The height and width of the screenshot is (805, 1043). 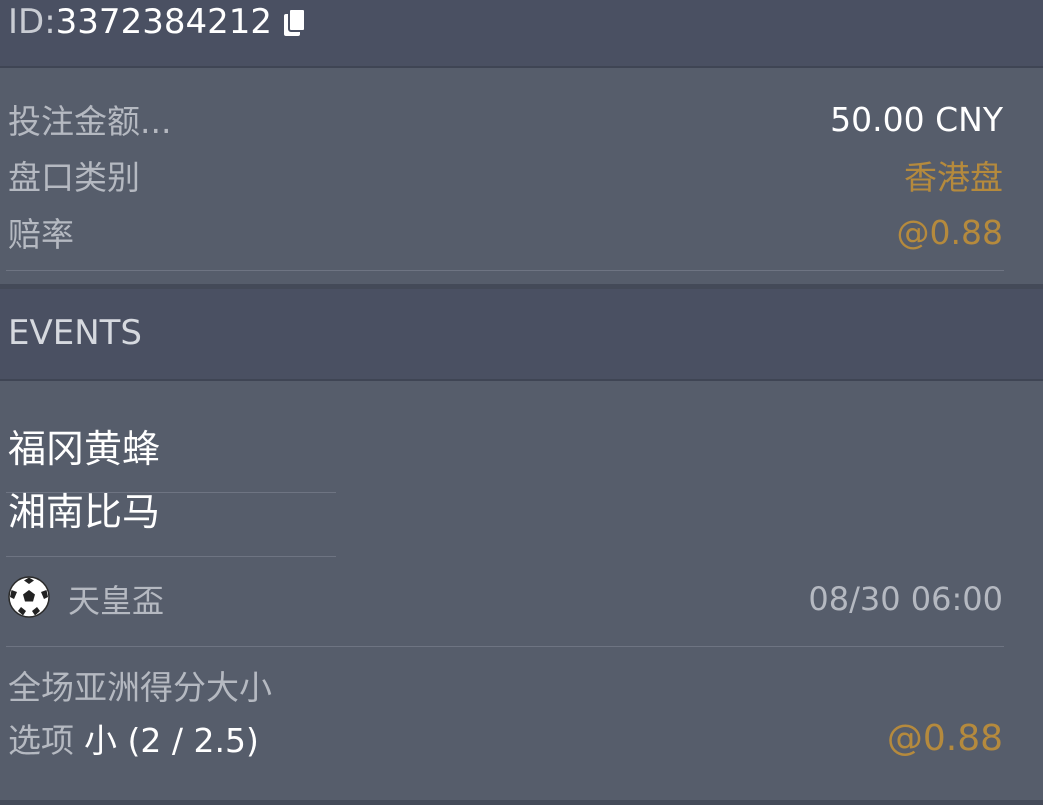 What do you see at coordinates (953, 177) in the screenshot?
I see `odds-type-value: 香港盘` at bounding box center [953, 177].